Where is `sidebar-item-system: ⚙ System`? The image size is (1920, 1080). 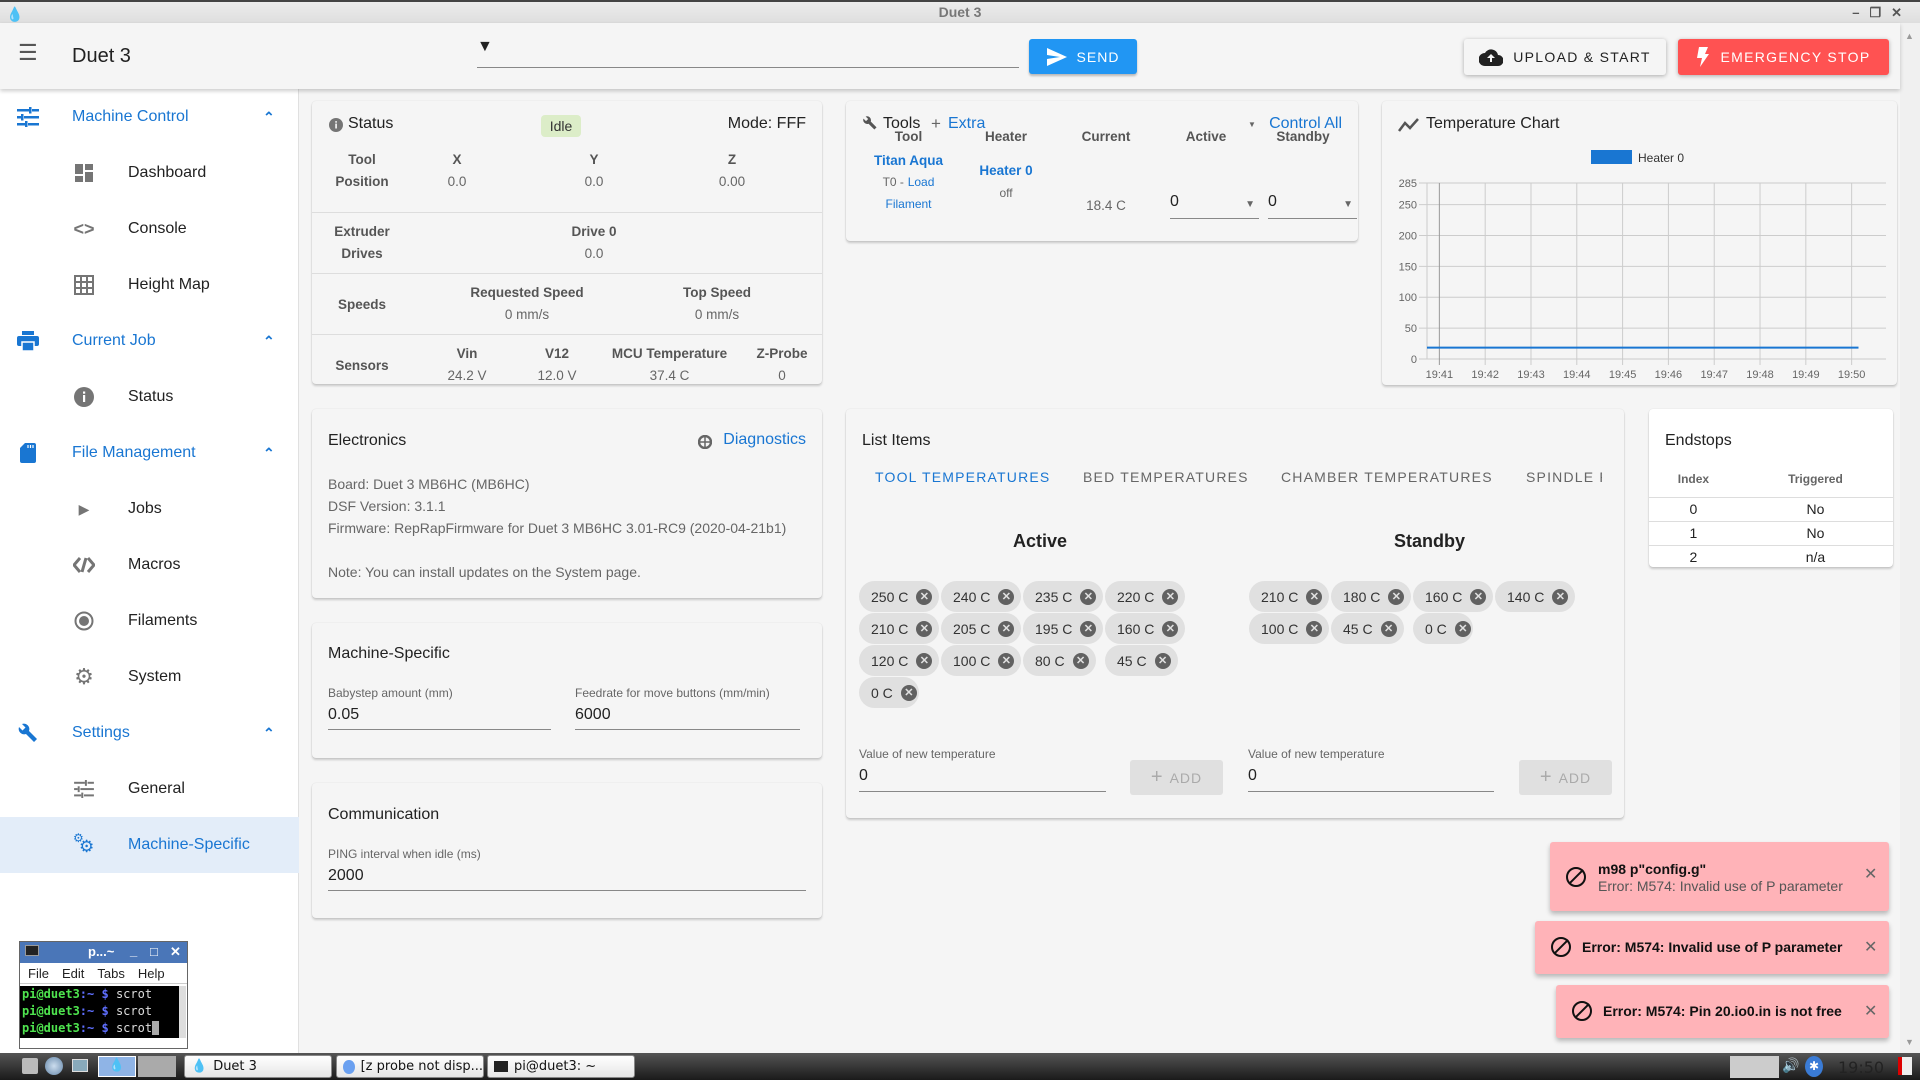
sidebar-item-system: ⚙ System is located at coordinates (149, 677).